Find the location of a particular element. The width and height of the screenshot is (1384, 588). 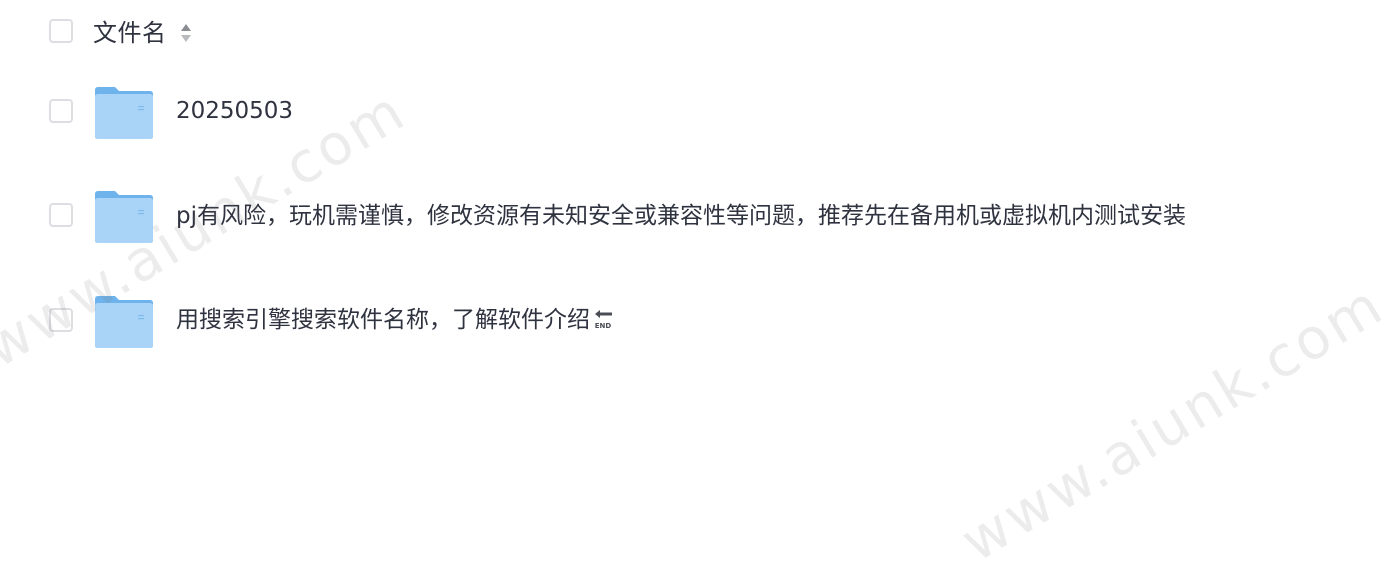

sort-updown-icon is located at coordinates (186, 33).